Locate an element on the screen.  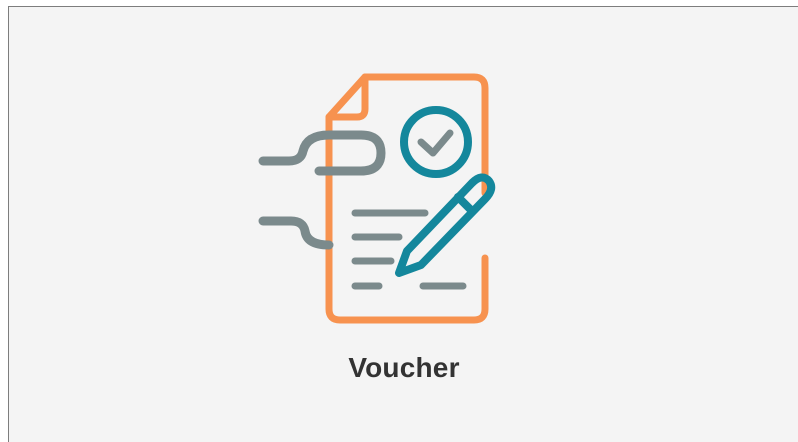
tile-label: Voucher is located at coordinates (404, 367).